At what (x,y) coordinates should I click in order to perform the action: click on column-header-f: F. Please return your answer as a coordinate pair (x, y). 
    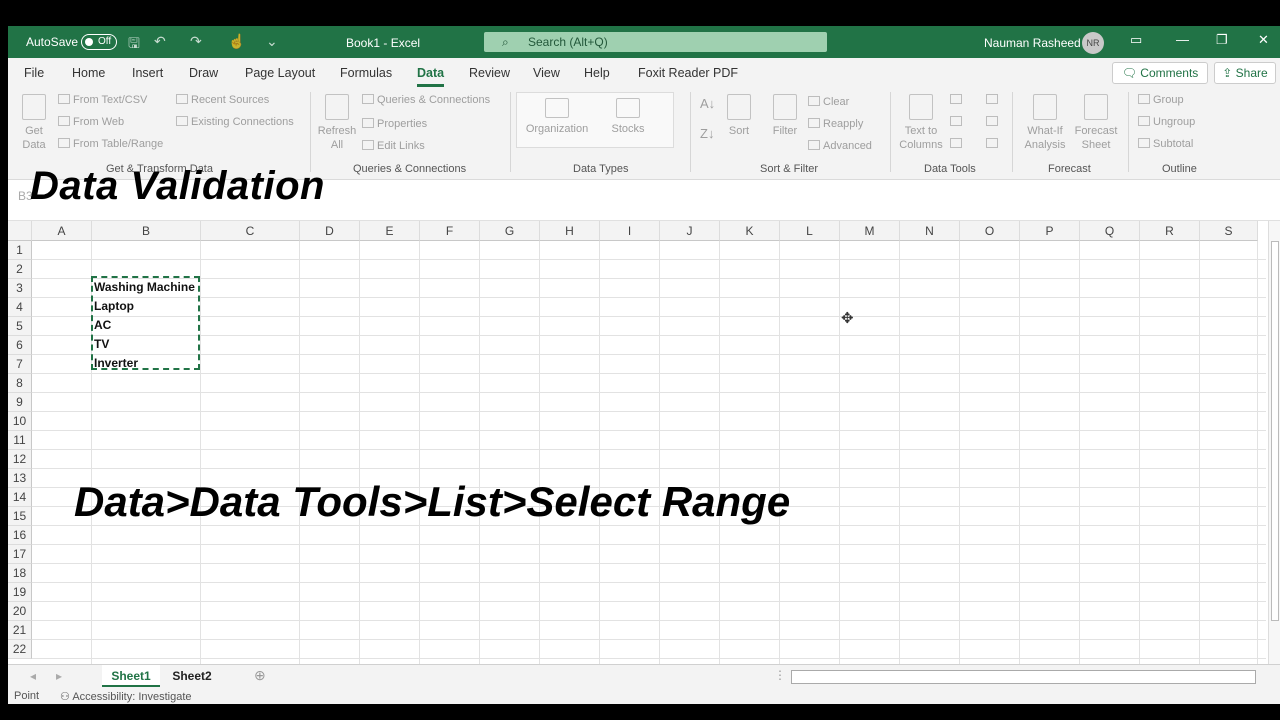
    Looking at the image, I should click on (450, 231).